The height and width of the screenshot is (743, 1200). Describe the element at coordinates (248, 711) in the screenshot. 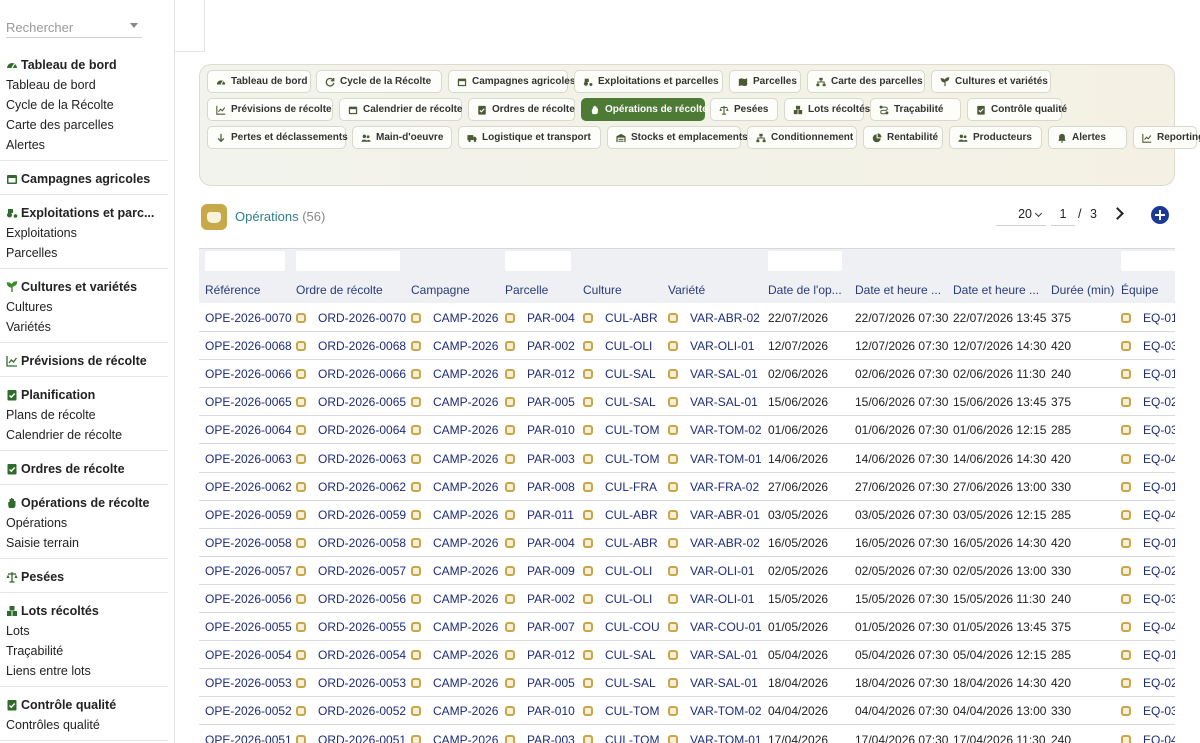

I see `table-cell-link: OPE-2026-0052` at that location.